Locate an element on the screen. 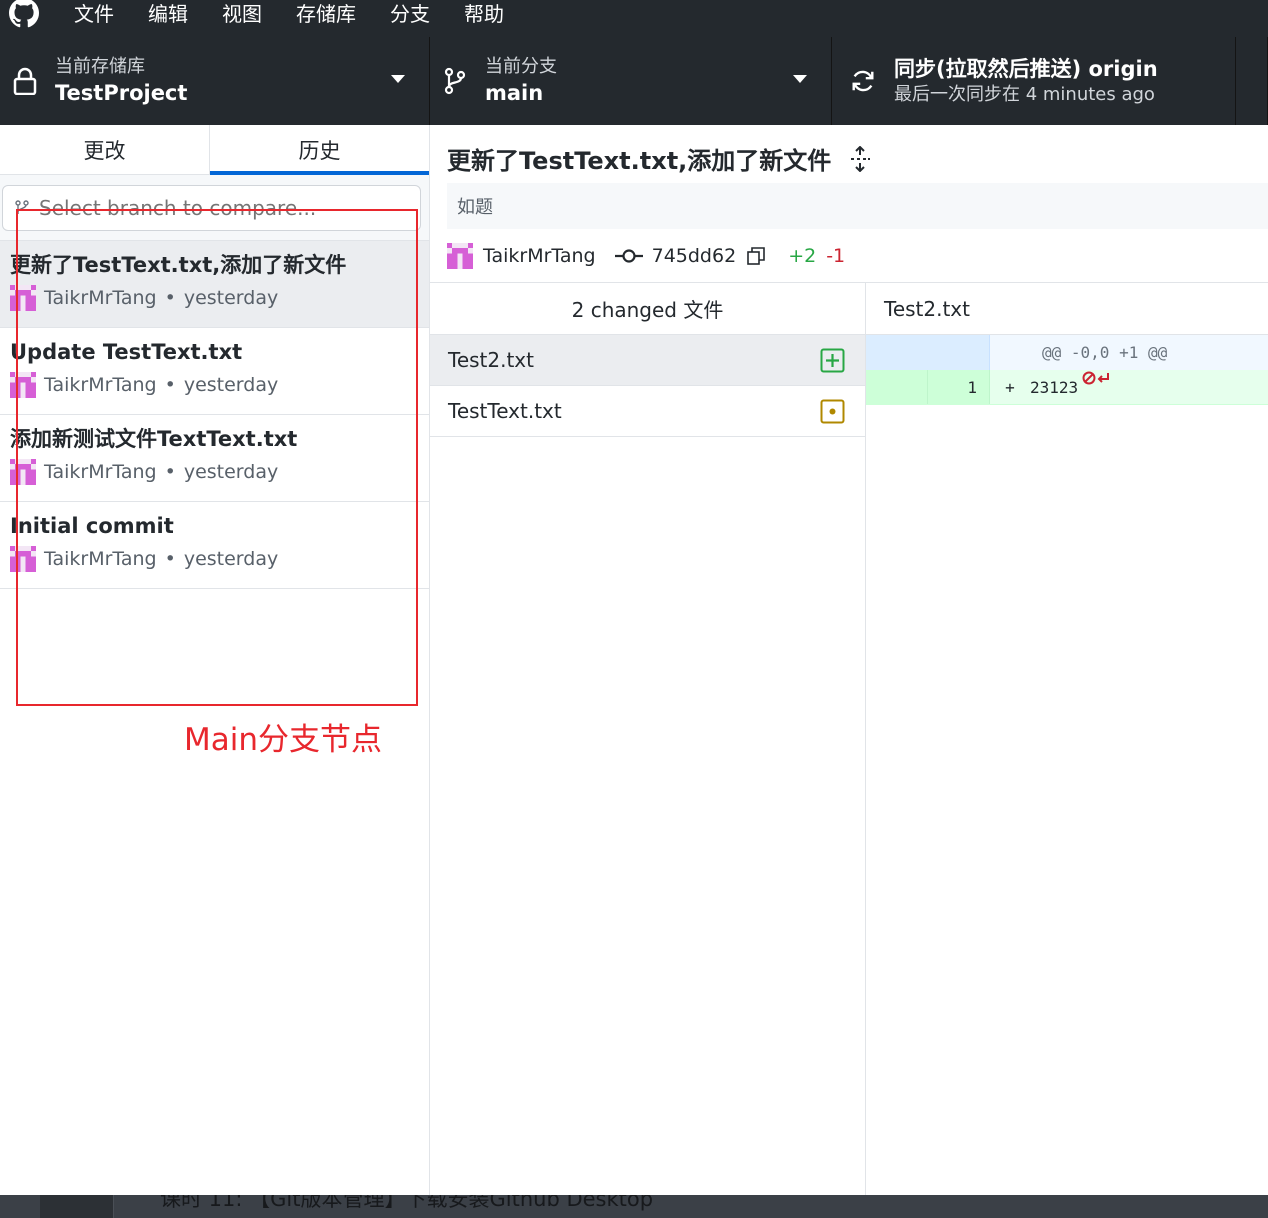 Image resolution: width=1268 pixels, height=1218 pixels. menu-repository: 存储库 is located at coordinates (326, 13).